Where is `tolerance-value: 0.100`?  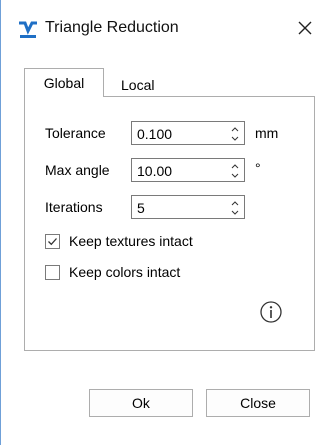
tolerance-value: 0.100 is located at coordinates (155, 134).